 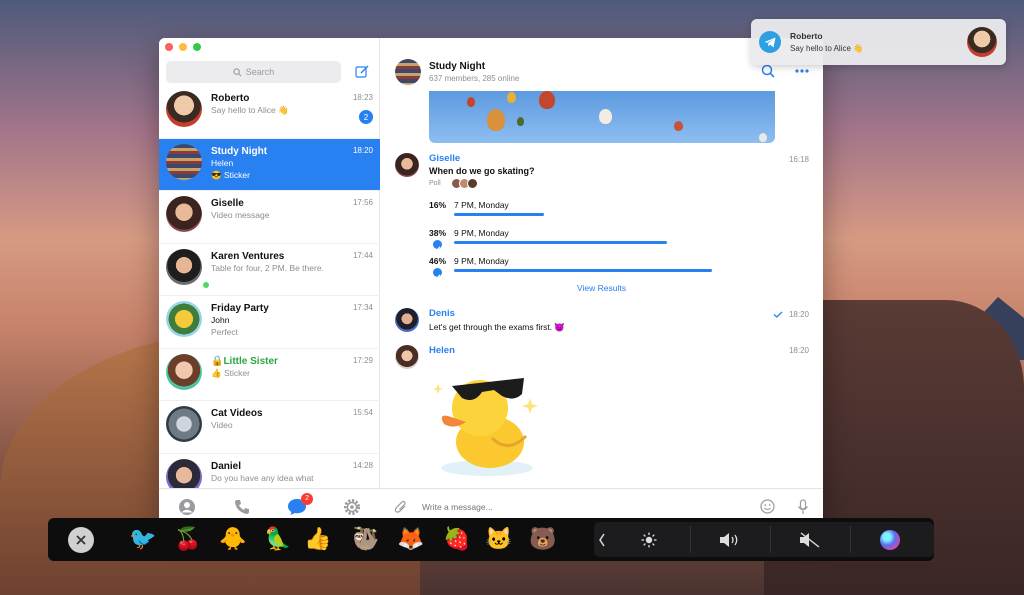 What do you see at coordinates (240, 308) in the screenshot?
I see `chat-name: Friday Party` at bounding box center [240, 308].